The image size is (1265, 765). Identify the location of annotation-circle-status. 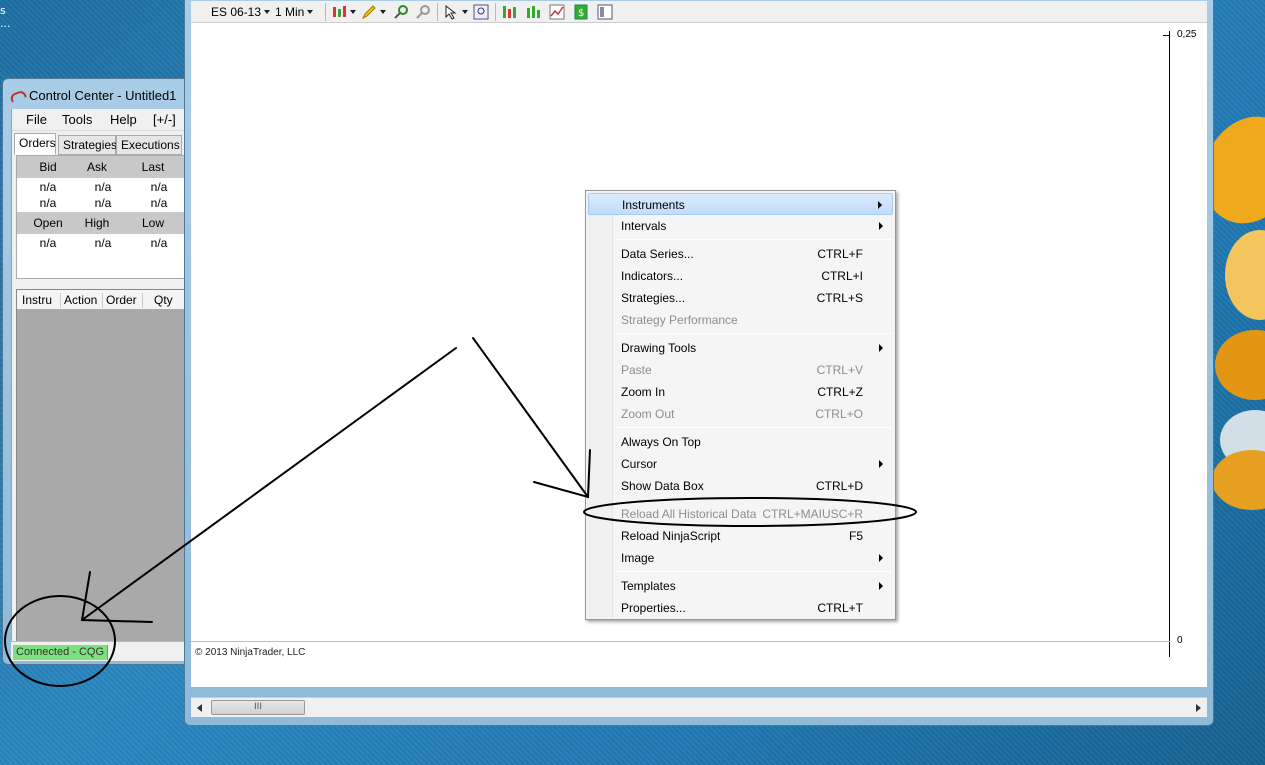
(60, 641).